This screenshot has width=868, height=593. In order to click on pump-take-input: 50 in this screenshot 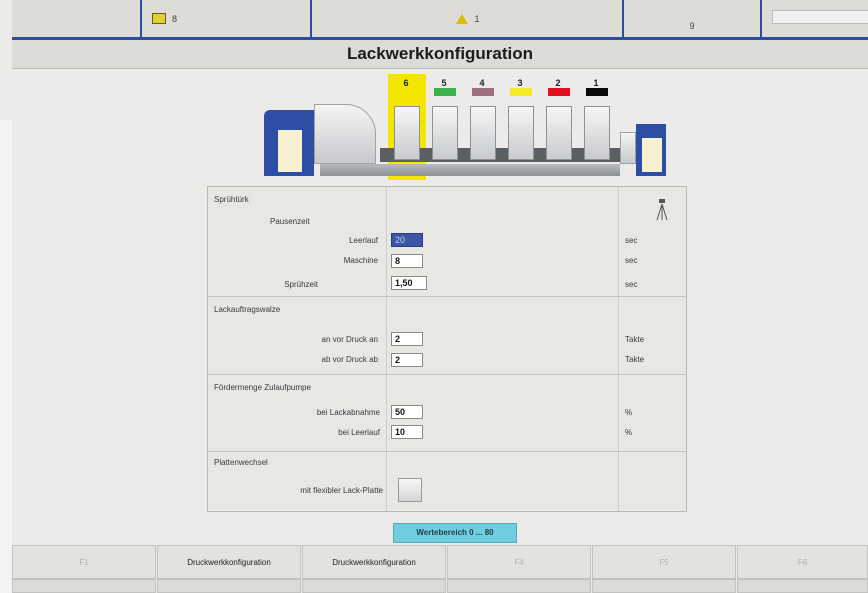, I will do `click(407, 412)`.